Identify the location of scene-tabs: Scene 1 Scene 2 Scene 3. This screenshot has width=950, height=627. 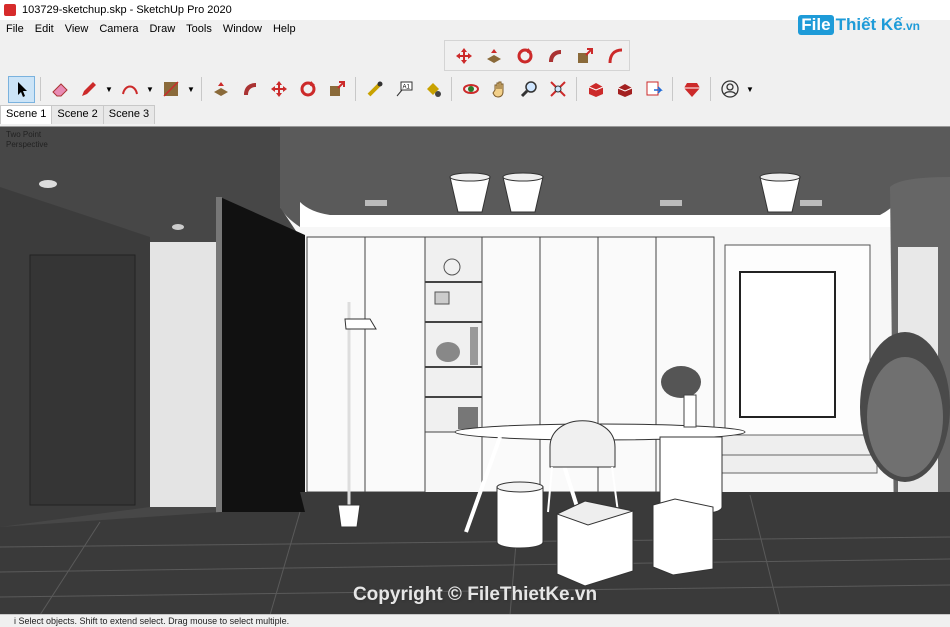
(78, 114).